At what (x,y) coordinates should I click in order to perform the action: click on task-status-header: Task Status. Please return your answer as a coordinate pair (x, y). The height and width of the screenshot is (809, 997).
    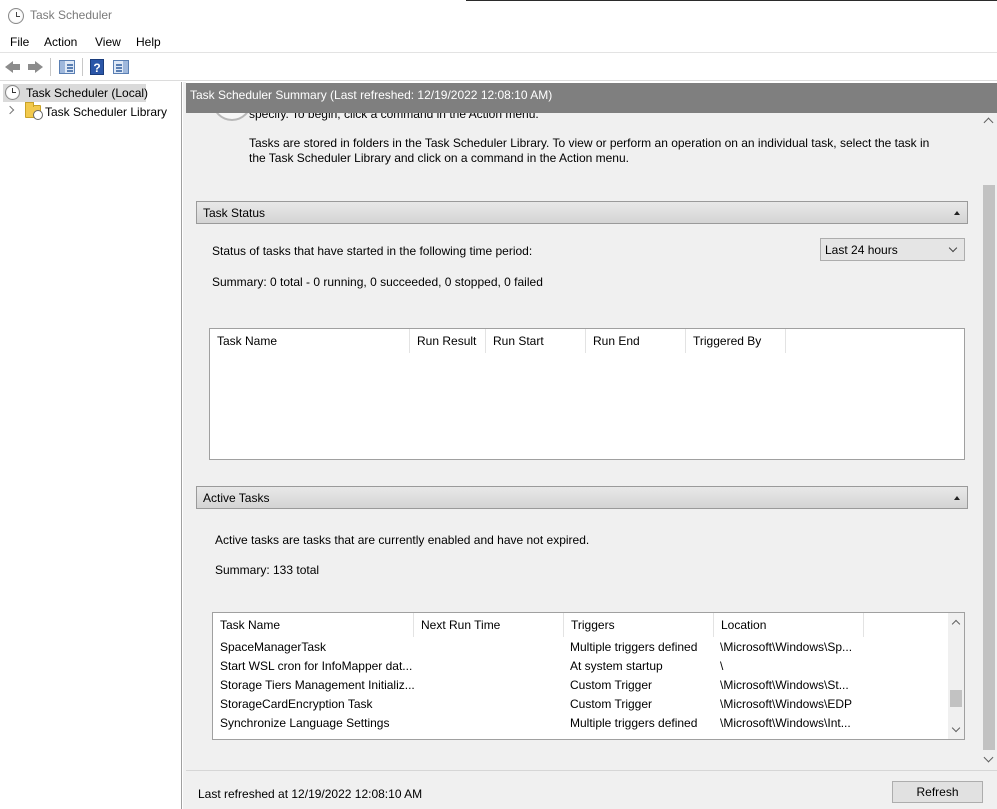
    Looking at the image, I should click on (582, 212).